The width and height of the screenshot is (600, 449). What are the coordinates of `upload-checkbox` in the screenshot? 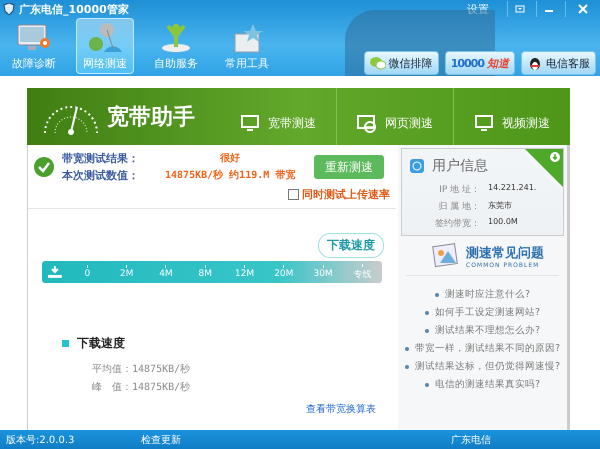 It's located at (293, 194).